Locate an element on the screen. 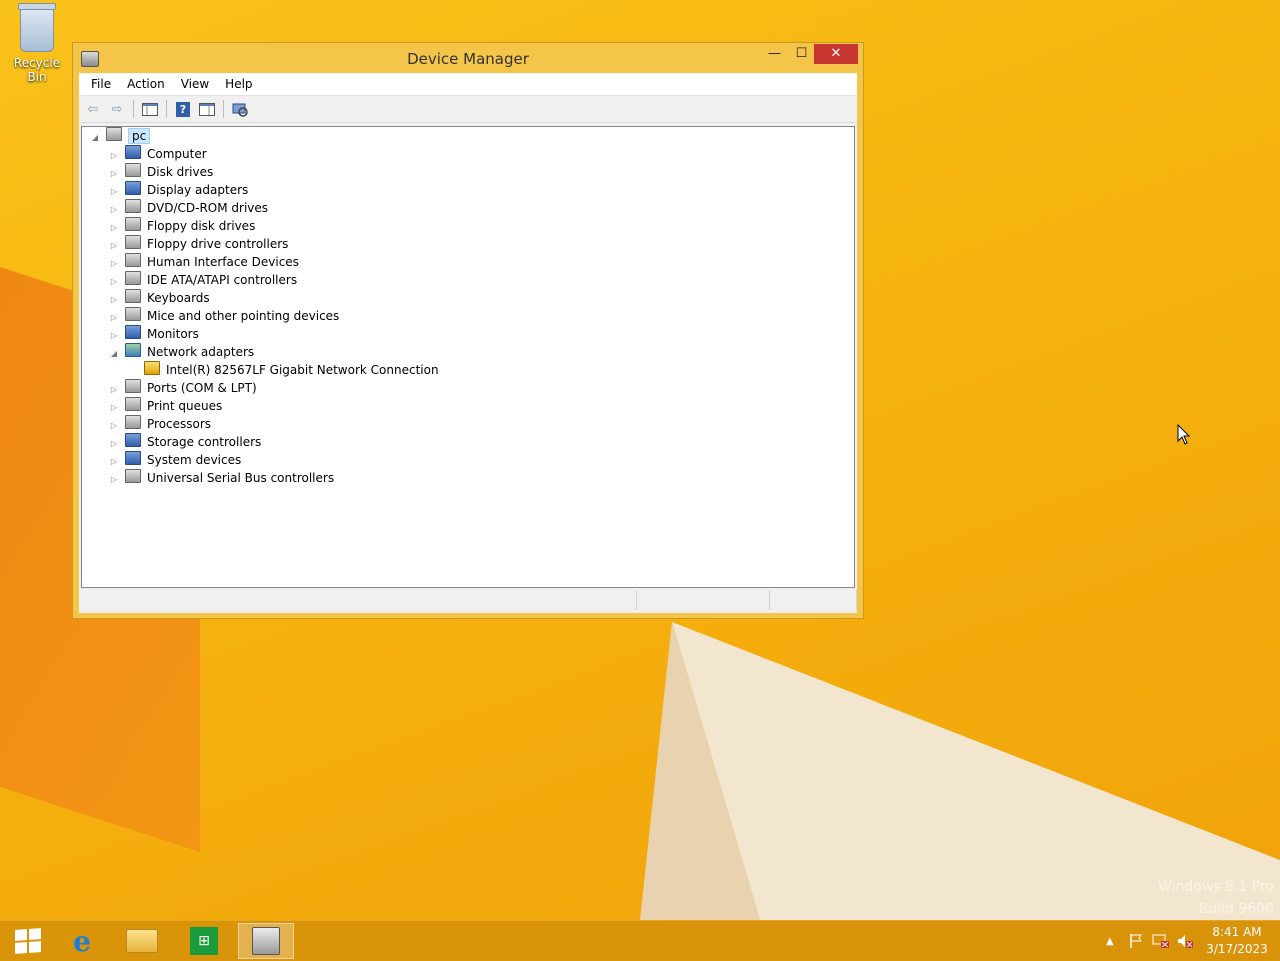 Image resolution: width=1280 pixels, height=961 pixels. tree-category-item: ◢ Network adapters is located at coordinates (181, 352).